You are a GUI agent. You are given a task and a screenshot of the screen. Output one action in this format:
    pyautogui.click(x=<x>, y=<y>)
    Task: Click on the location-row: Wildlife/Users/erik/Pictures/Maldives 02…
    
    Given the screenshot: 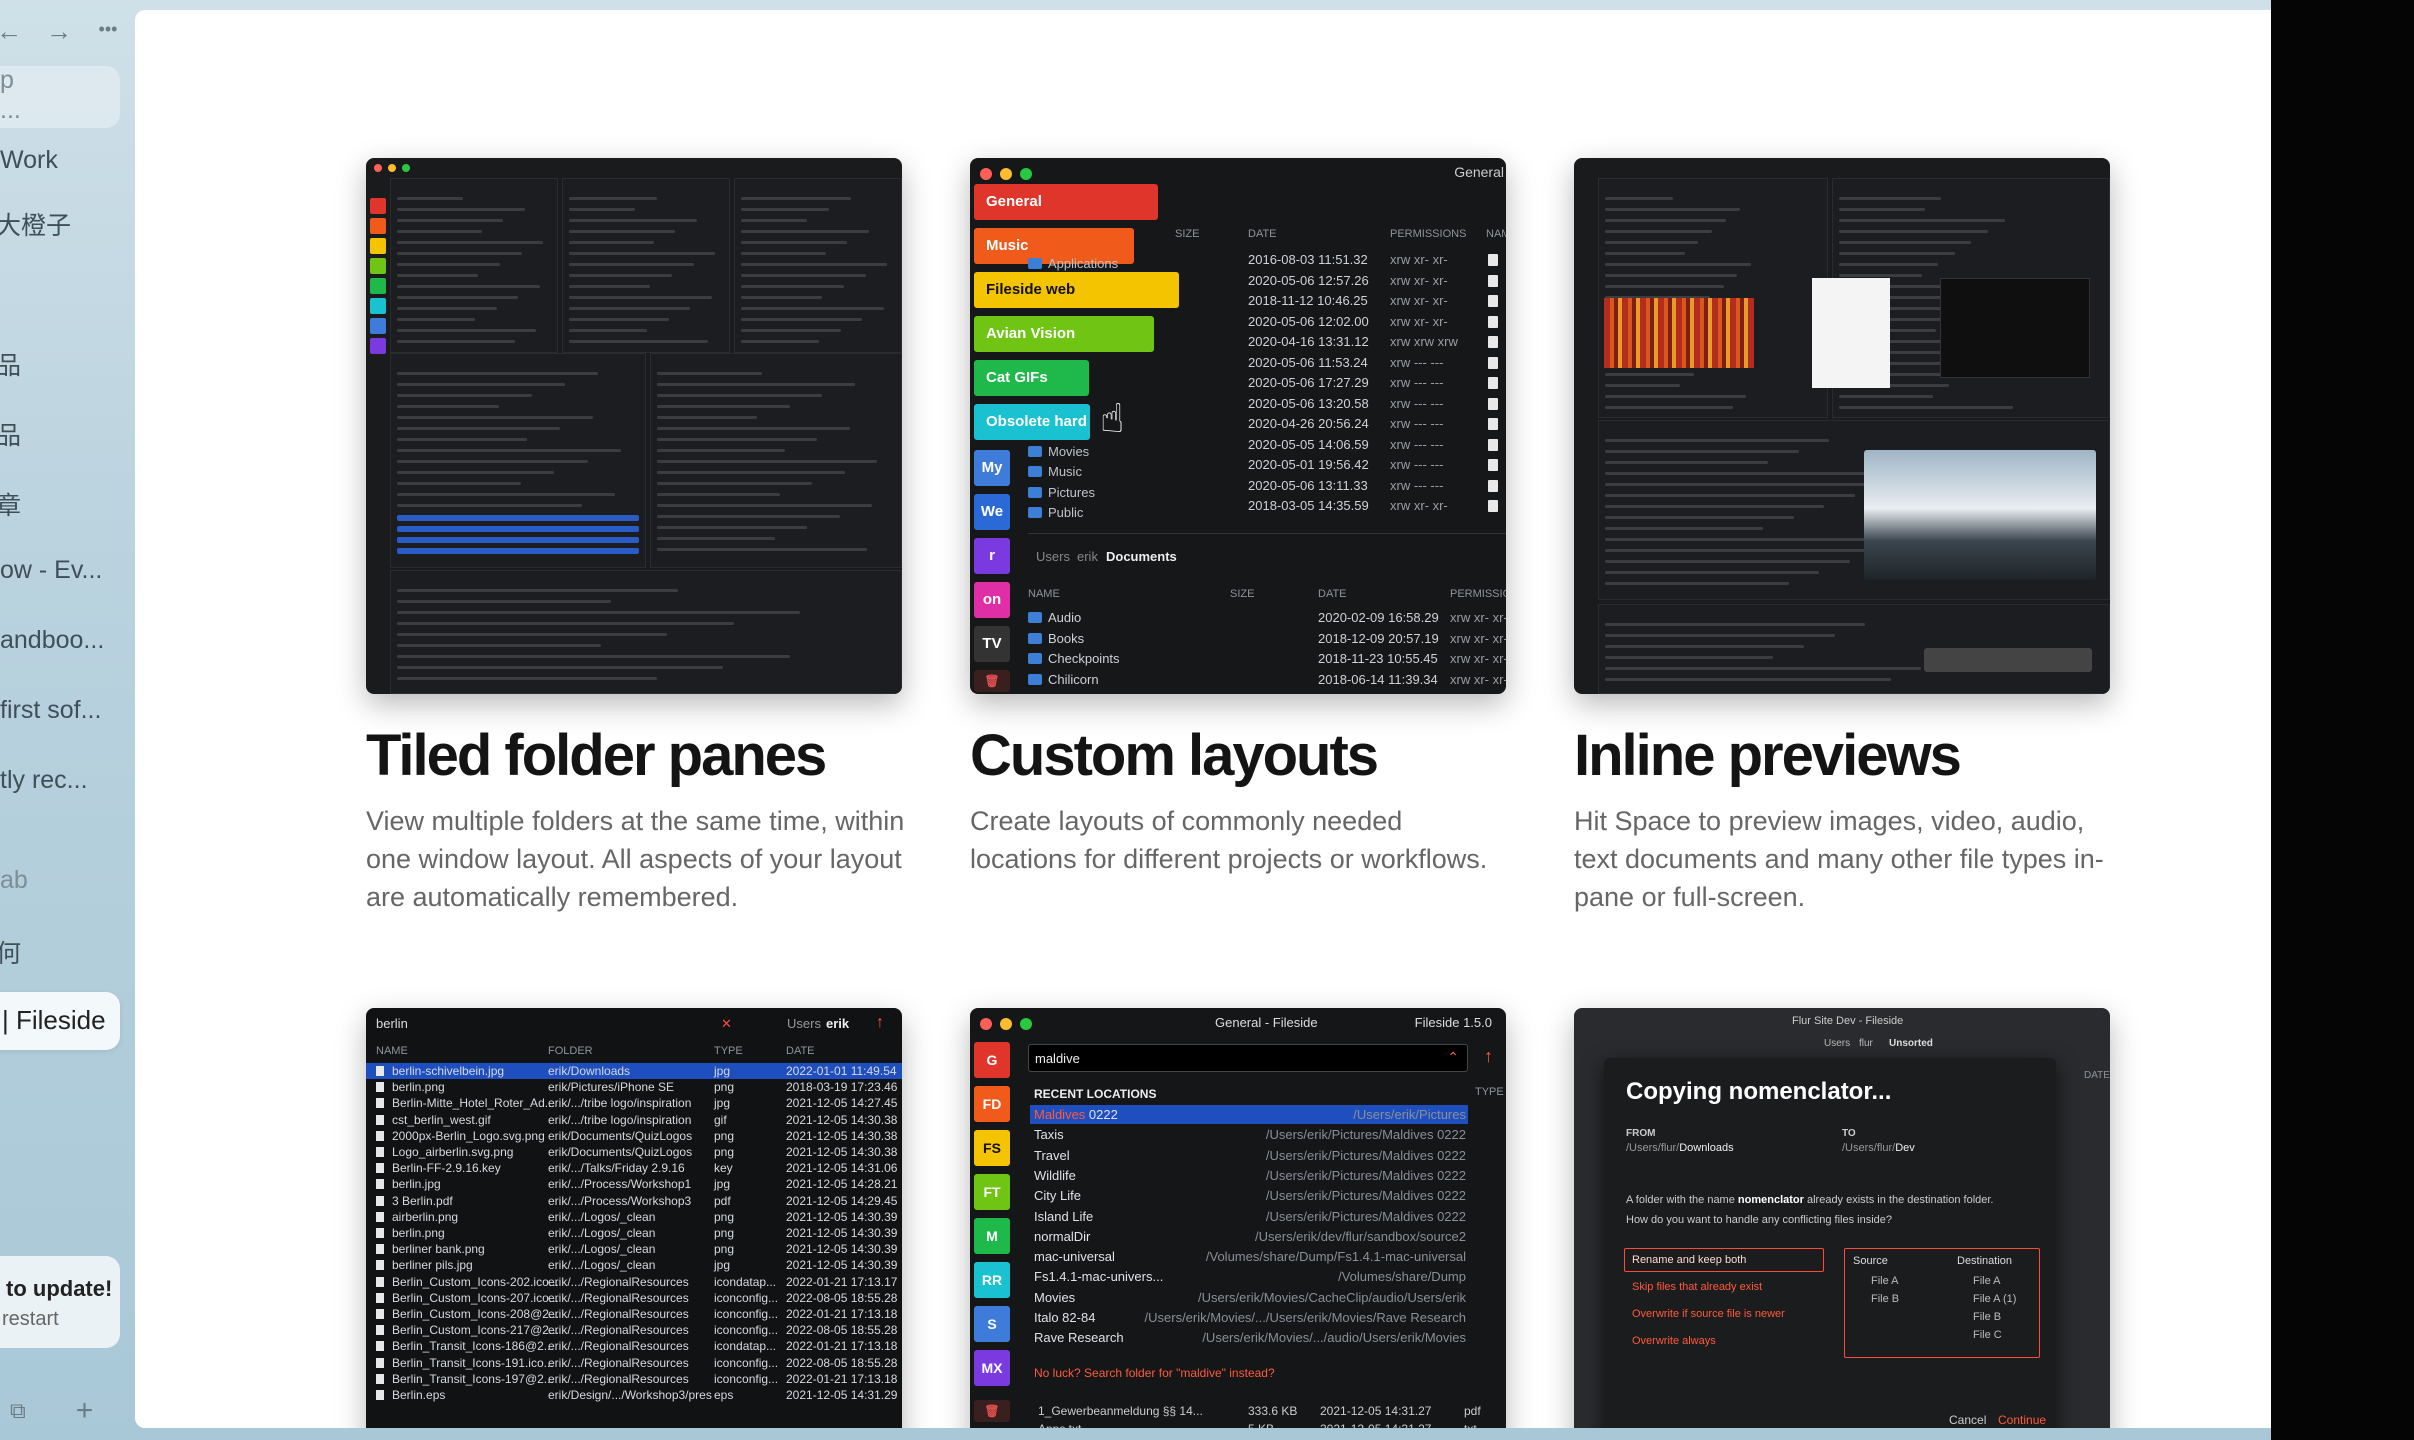 What is the action you would take?
    pyautogui.click(x=1250, y=1178)
    